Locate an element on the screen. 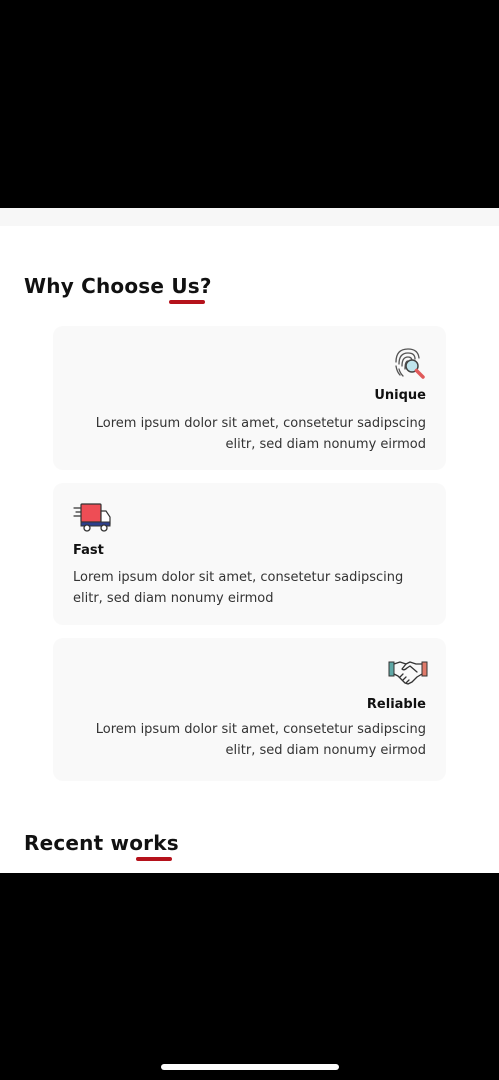 This screenshot has width=499, height=1080. feature-title: Reliable is located at coordinates (396, 704).